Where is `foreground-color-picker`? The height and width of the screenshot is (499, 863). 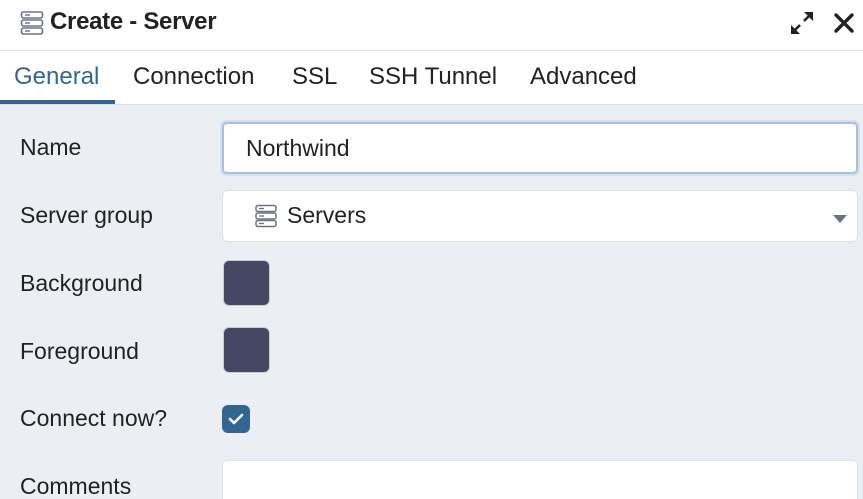 foreground-color-picker is located at coordinates (246, 350).